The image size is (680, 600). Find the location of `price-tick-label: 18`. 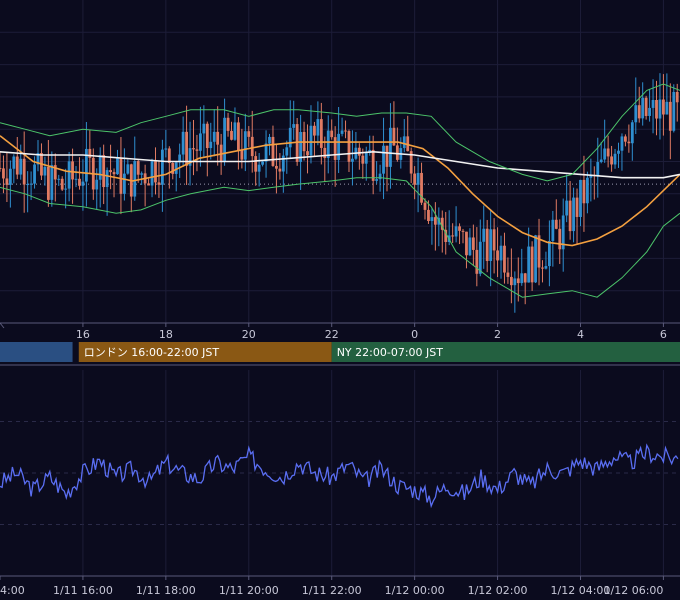

price-tick-label: 18 is located at coordinates (166, 334).